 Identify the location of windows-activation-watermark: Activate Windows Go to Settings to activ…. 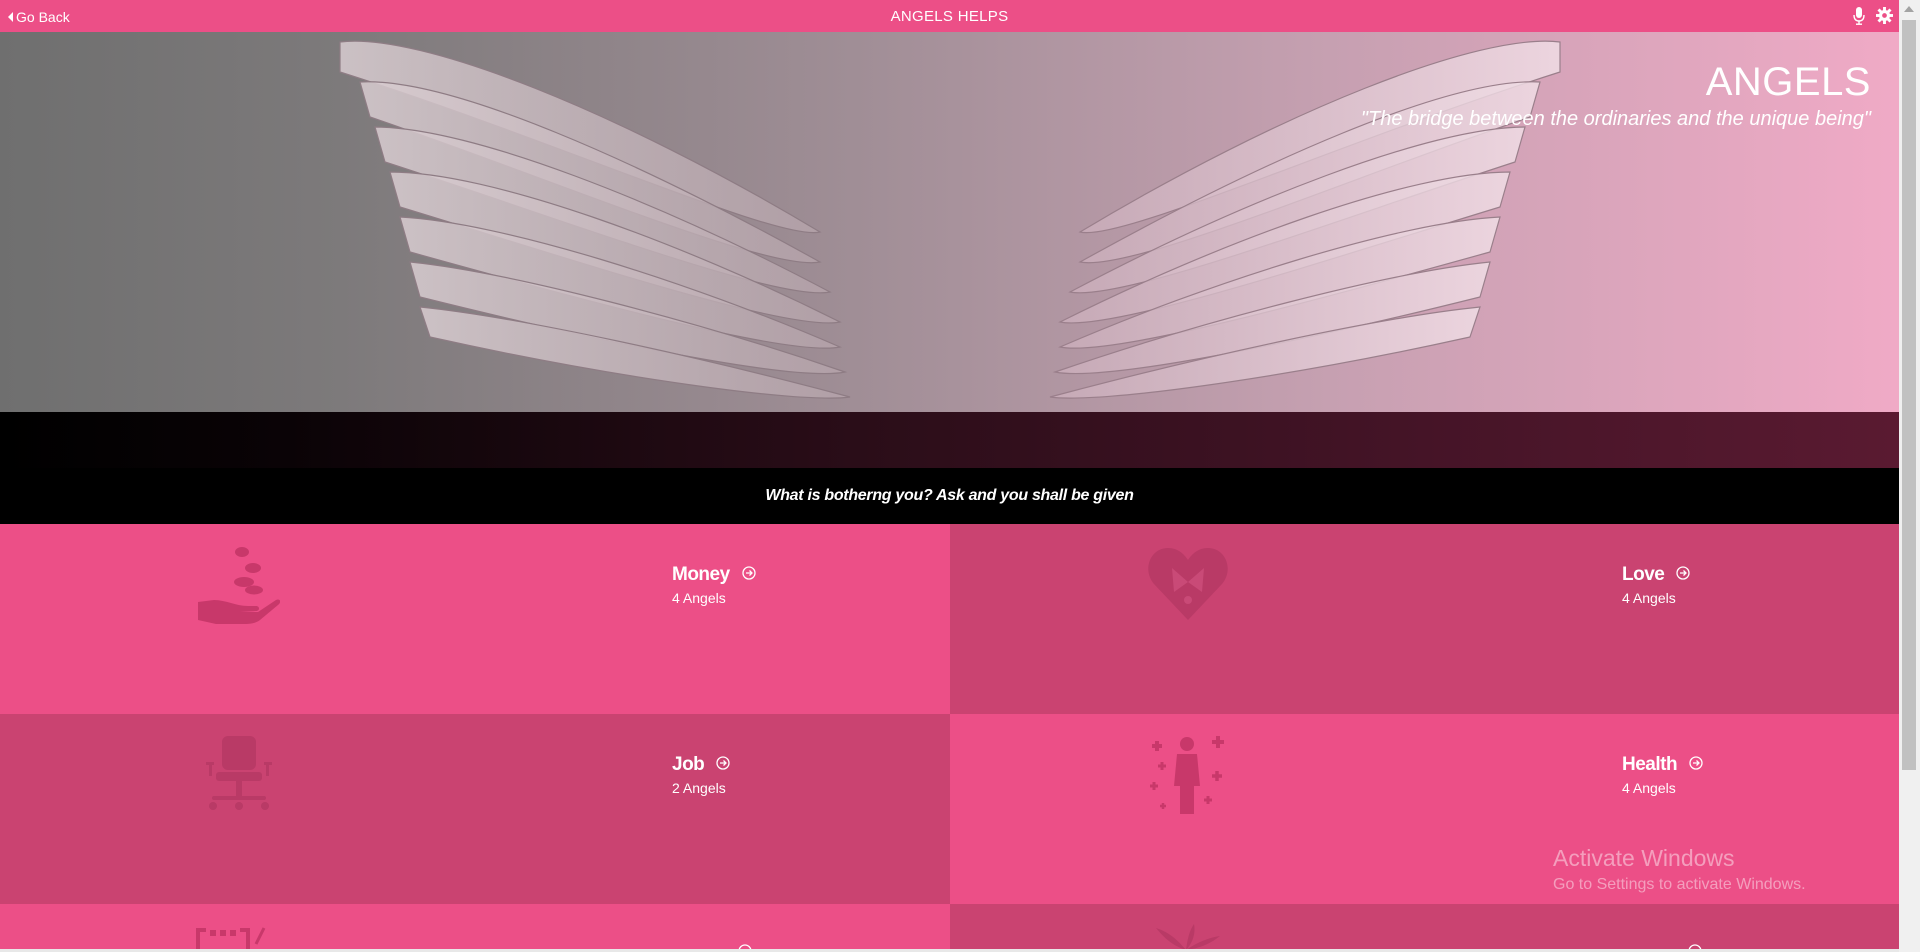
(1679, 869).